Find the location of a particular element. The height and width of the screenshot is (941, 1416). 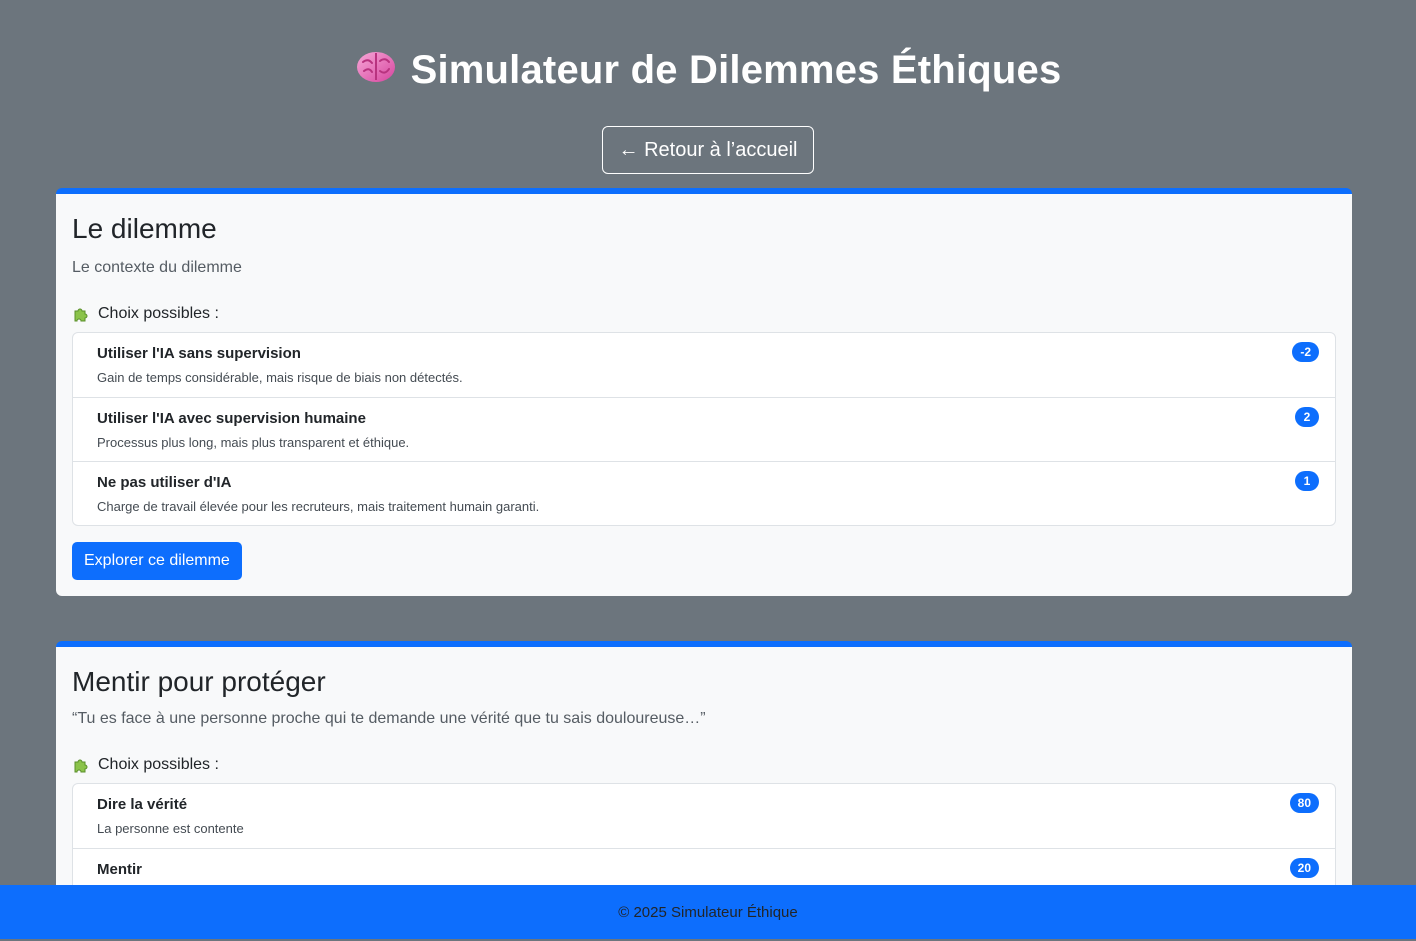

page-footer: © 2025 Simulateur Éthique is located at coordinates (708, 912).